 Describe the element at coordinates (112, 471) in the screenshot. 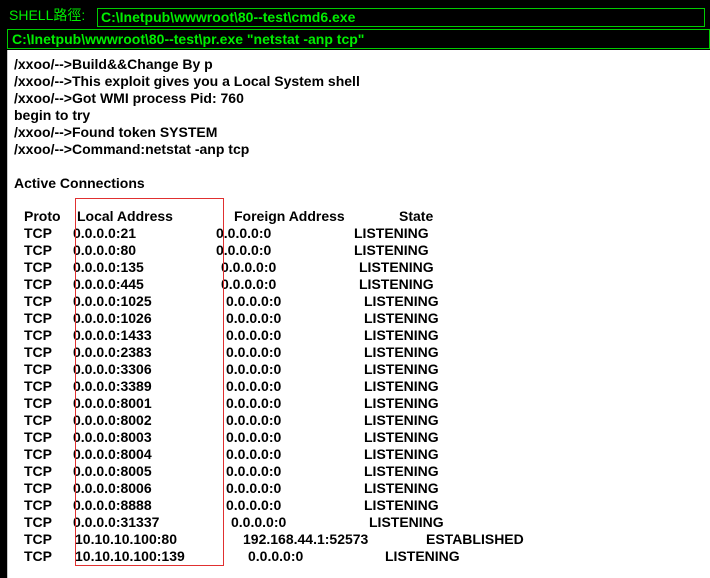

I see `cell-local-address: 0.0.0.0:8005` at that location.